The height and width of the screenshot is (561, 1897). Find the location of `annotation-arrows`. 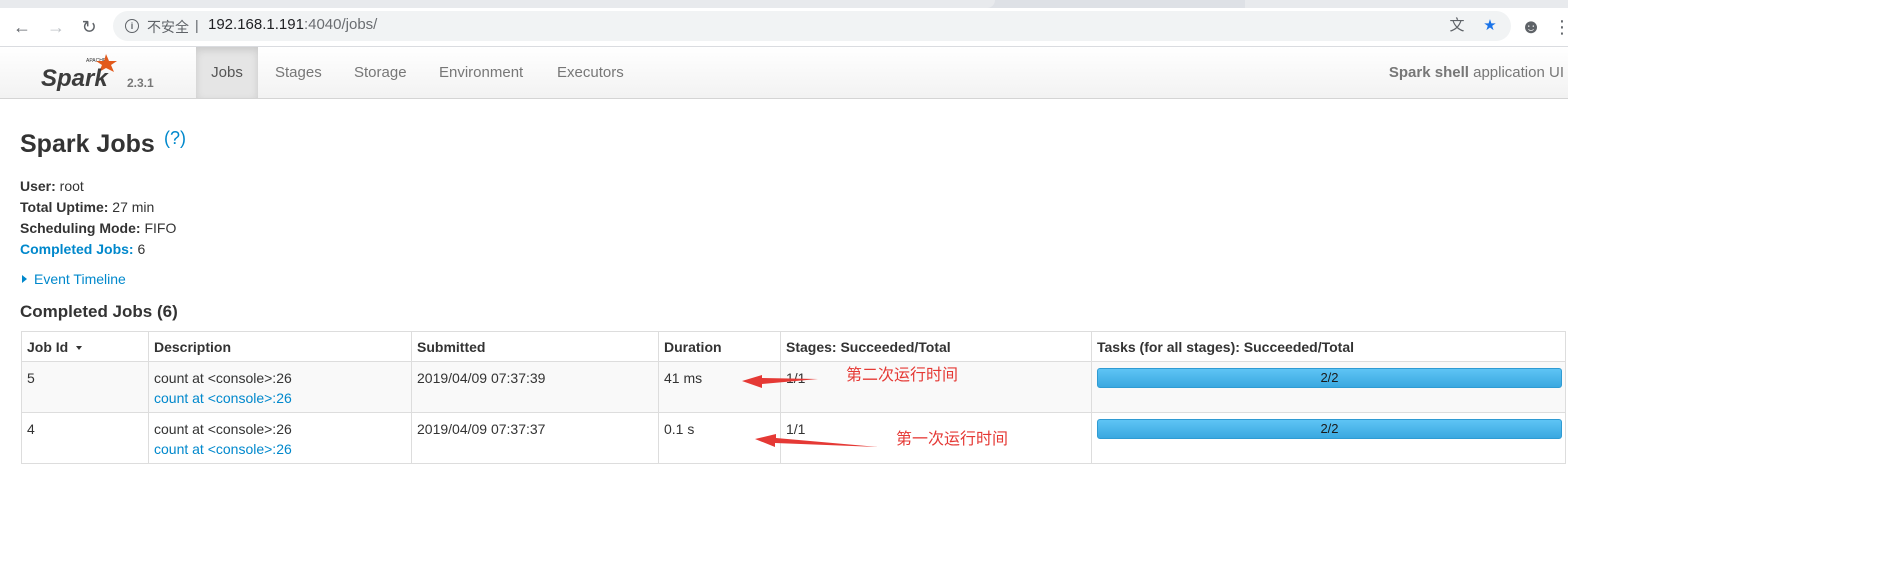

annotation-arrows is located at coordinates (810, 411).